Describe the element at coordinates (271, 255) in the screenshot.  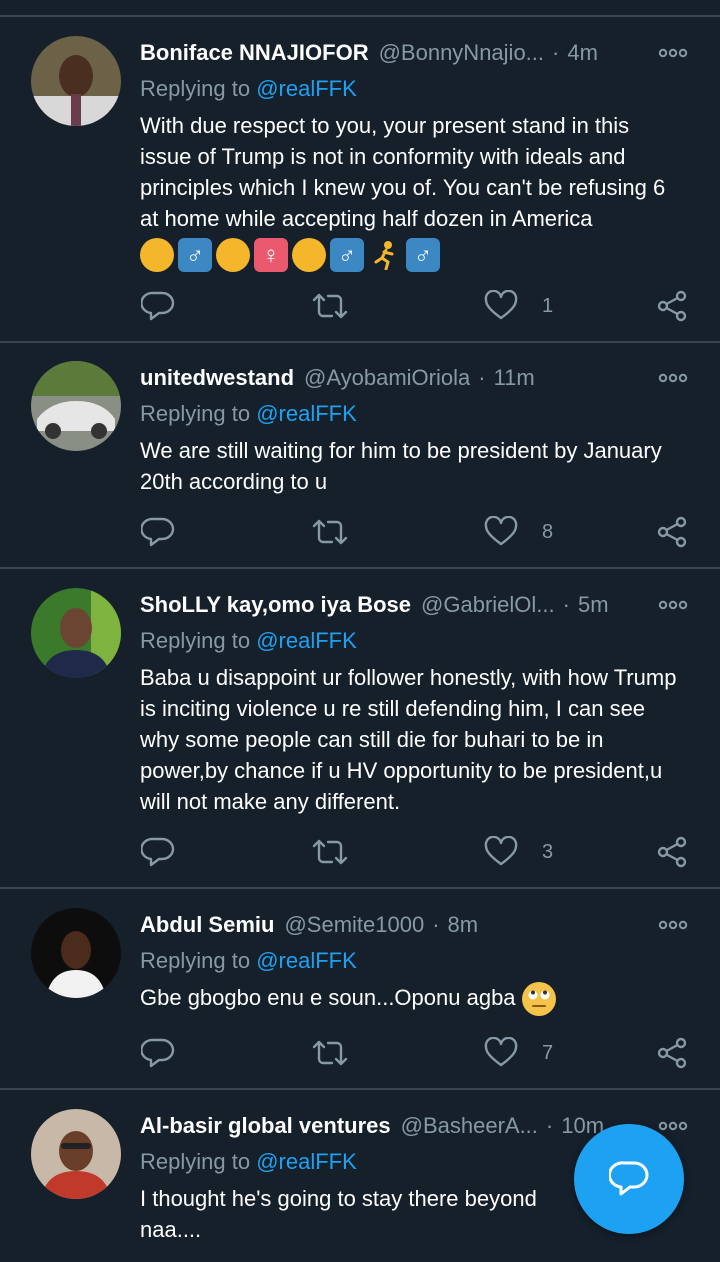
I see `female-sign-emoji-icon: ♀` at that location.